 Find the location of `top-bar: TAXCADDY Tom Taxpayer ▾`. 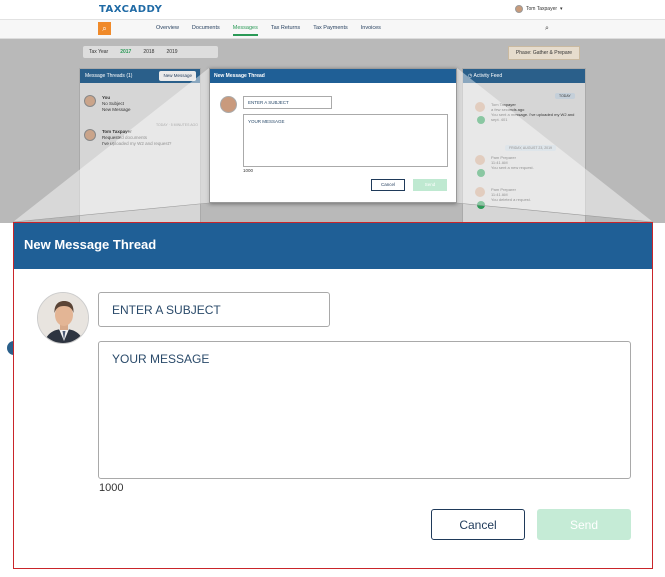

top-bar: TAXCADDY Tom Taxpayer ▾ is located at coordinates (332, 10).